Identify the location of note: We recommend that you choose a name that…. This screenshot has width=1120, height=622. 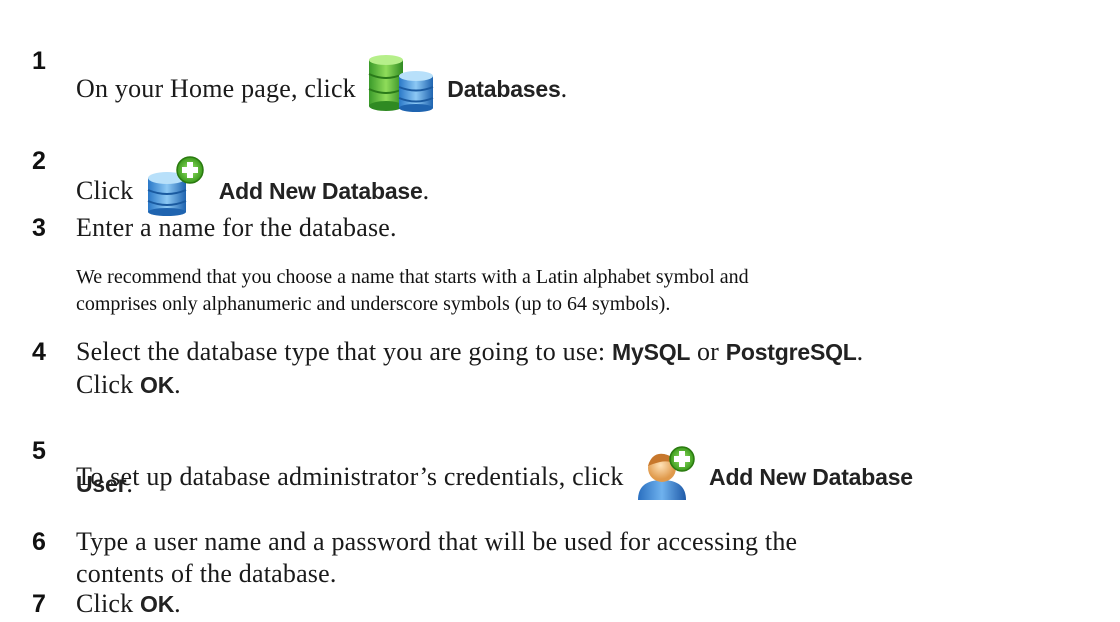
(576, 291).